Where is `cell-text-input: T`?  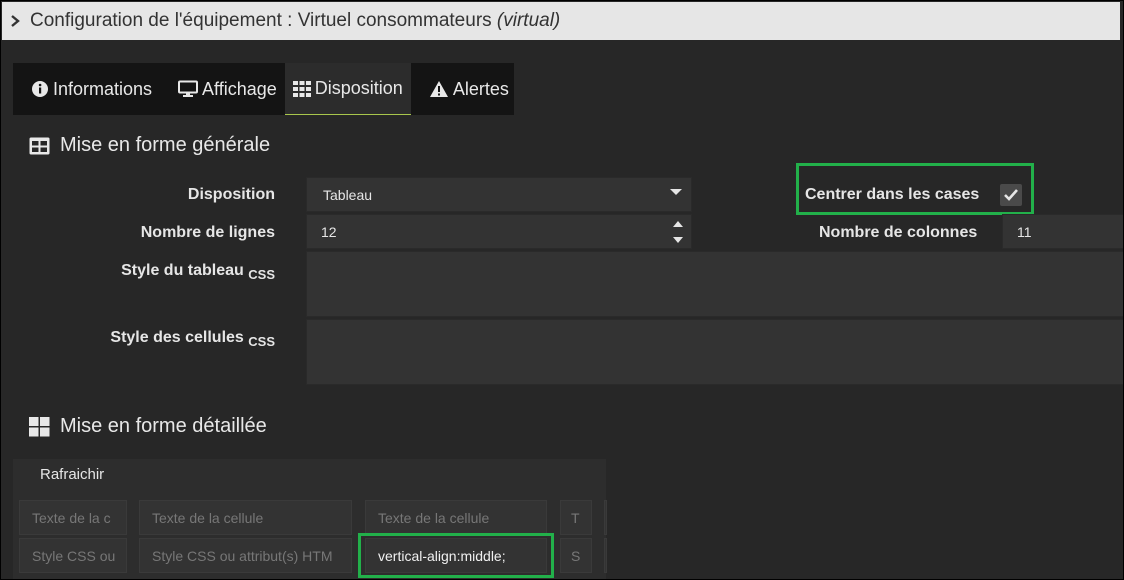 cell-text-input: T is located at coordinates (576, 517).